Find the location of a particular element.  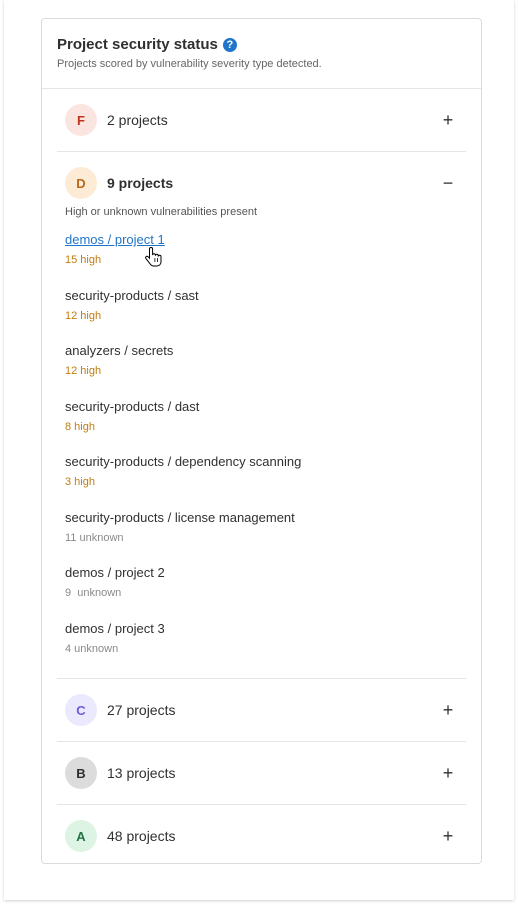

grade-a-label: 48 projects is located at coordinates (141, 836).